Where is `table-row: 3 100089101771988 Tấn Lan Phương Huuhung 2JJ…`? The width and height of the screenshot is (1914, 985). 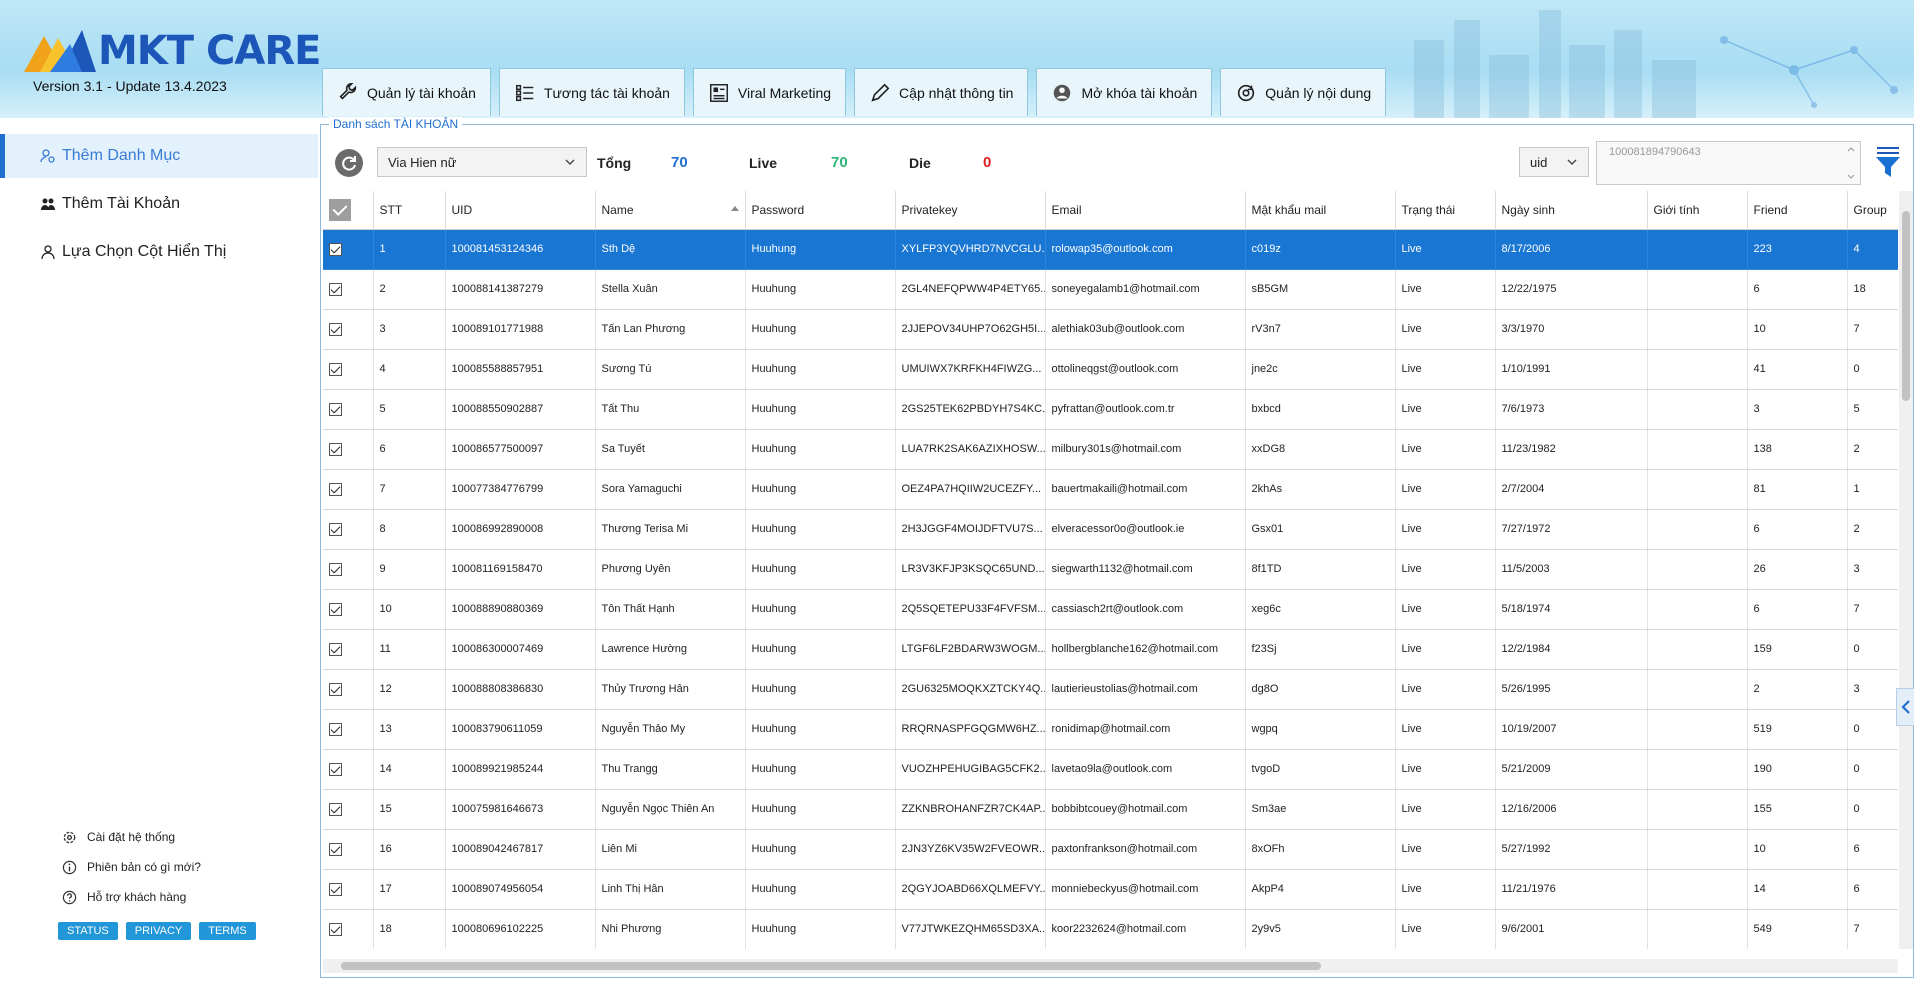
table-row: 3 100089101771988 Tấn Lan Phương Huuhung 2JJ… is located at coordinates (1110, 329).